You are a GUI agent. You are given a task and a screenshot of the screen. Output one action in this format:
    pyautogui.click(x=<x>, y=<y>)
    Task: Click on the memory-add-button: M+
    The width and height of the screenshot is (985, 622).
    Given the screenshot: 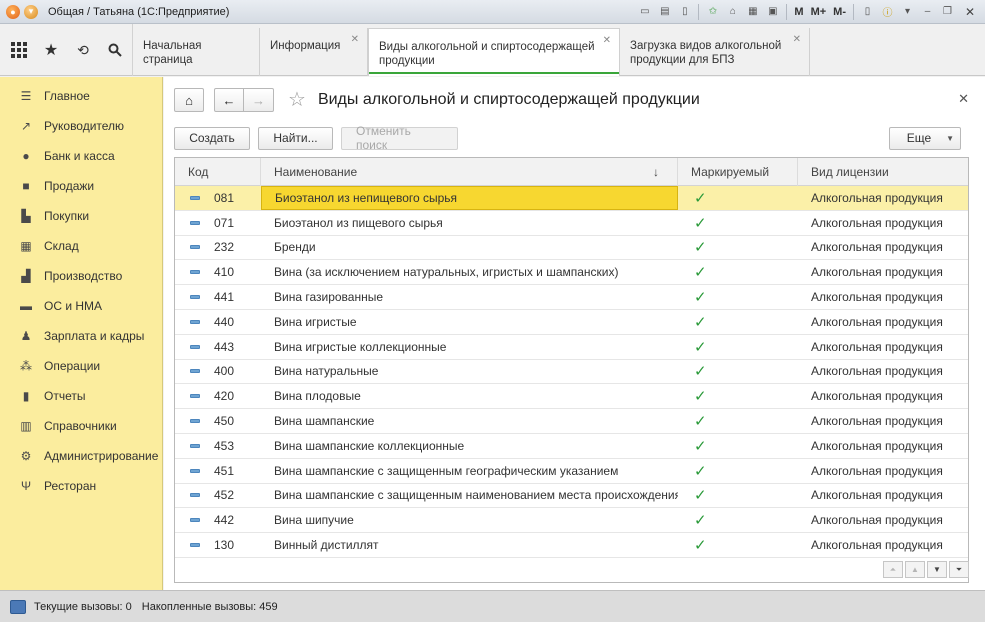 What is the action you would take?
    pyautogui.click(x=819, y=11)
    